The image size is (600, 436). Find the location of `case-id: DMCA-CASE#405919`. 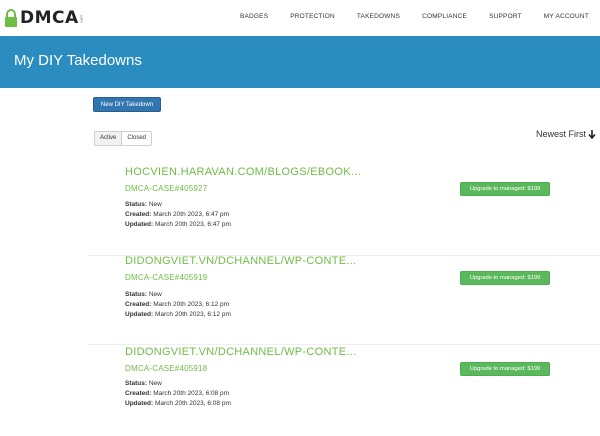

case-id: DMCA-CASE#405919 is located at coordinates (166, 277).